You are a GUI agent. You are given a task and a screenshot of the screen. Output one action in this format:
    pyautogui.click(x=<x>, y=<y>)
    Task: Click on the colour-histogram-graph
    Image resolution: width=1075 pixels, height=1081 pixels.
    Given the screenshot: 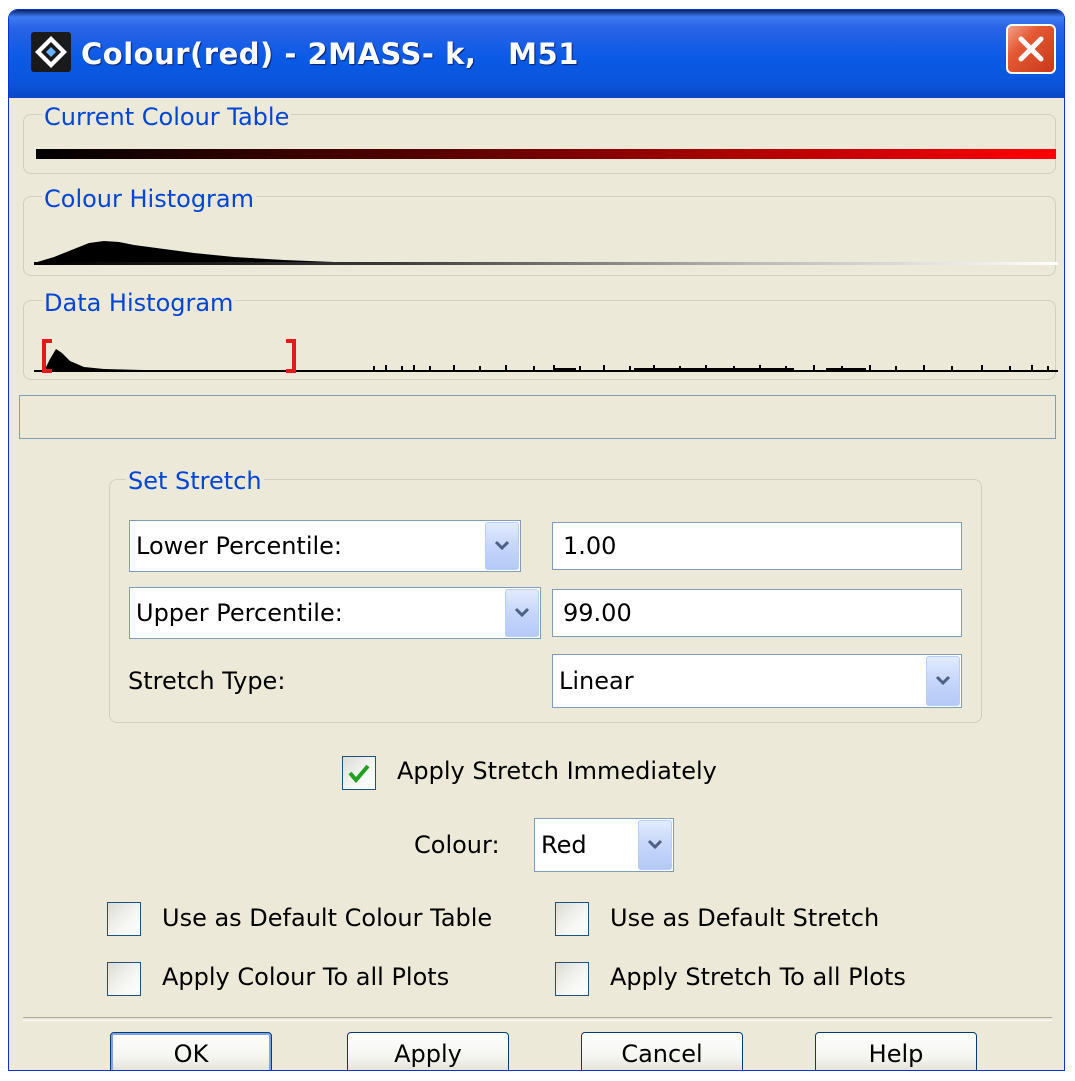 What is the action you would take?
    pyautogui.click(x=546, y=253)
    